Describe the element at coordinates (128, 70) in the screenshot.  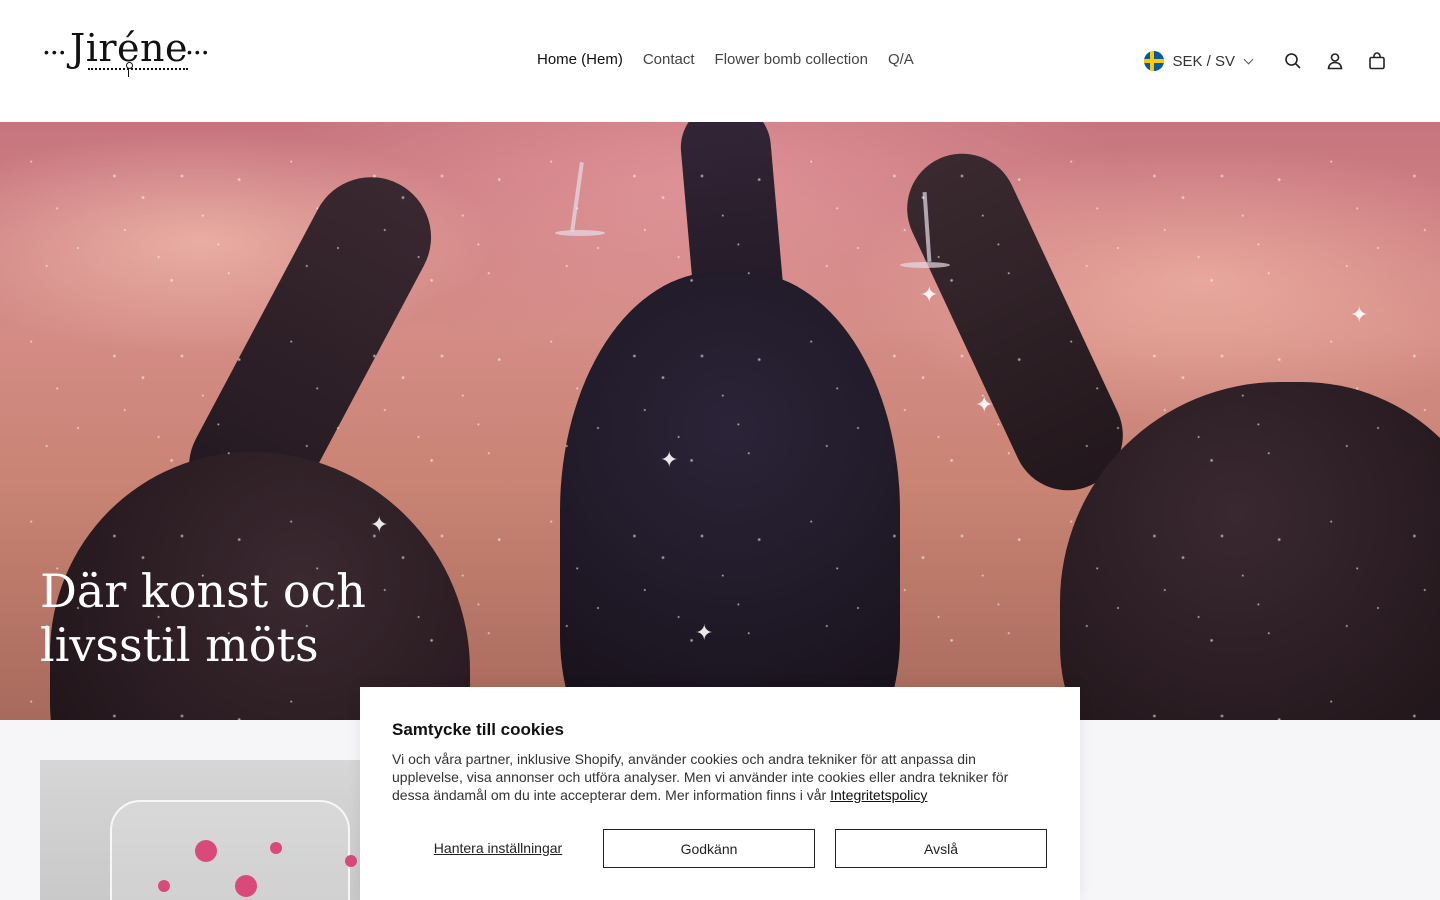
I see `logo-ornament` at that location.